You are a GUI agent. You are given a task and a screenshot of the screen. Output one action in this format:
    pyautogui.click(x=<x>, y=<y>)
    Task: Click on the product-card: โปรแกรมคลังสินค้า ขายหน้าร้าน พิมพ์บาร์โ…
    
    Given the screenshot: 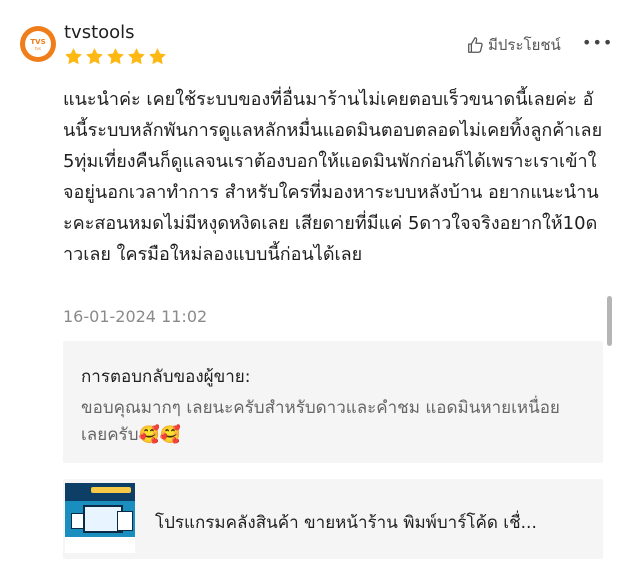 What is the action you would take?
    pyautogui.click(x=333, y=519)
    